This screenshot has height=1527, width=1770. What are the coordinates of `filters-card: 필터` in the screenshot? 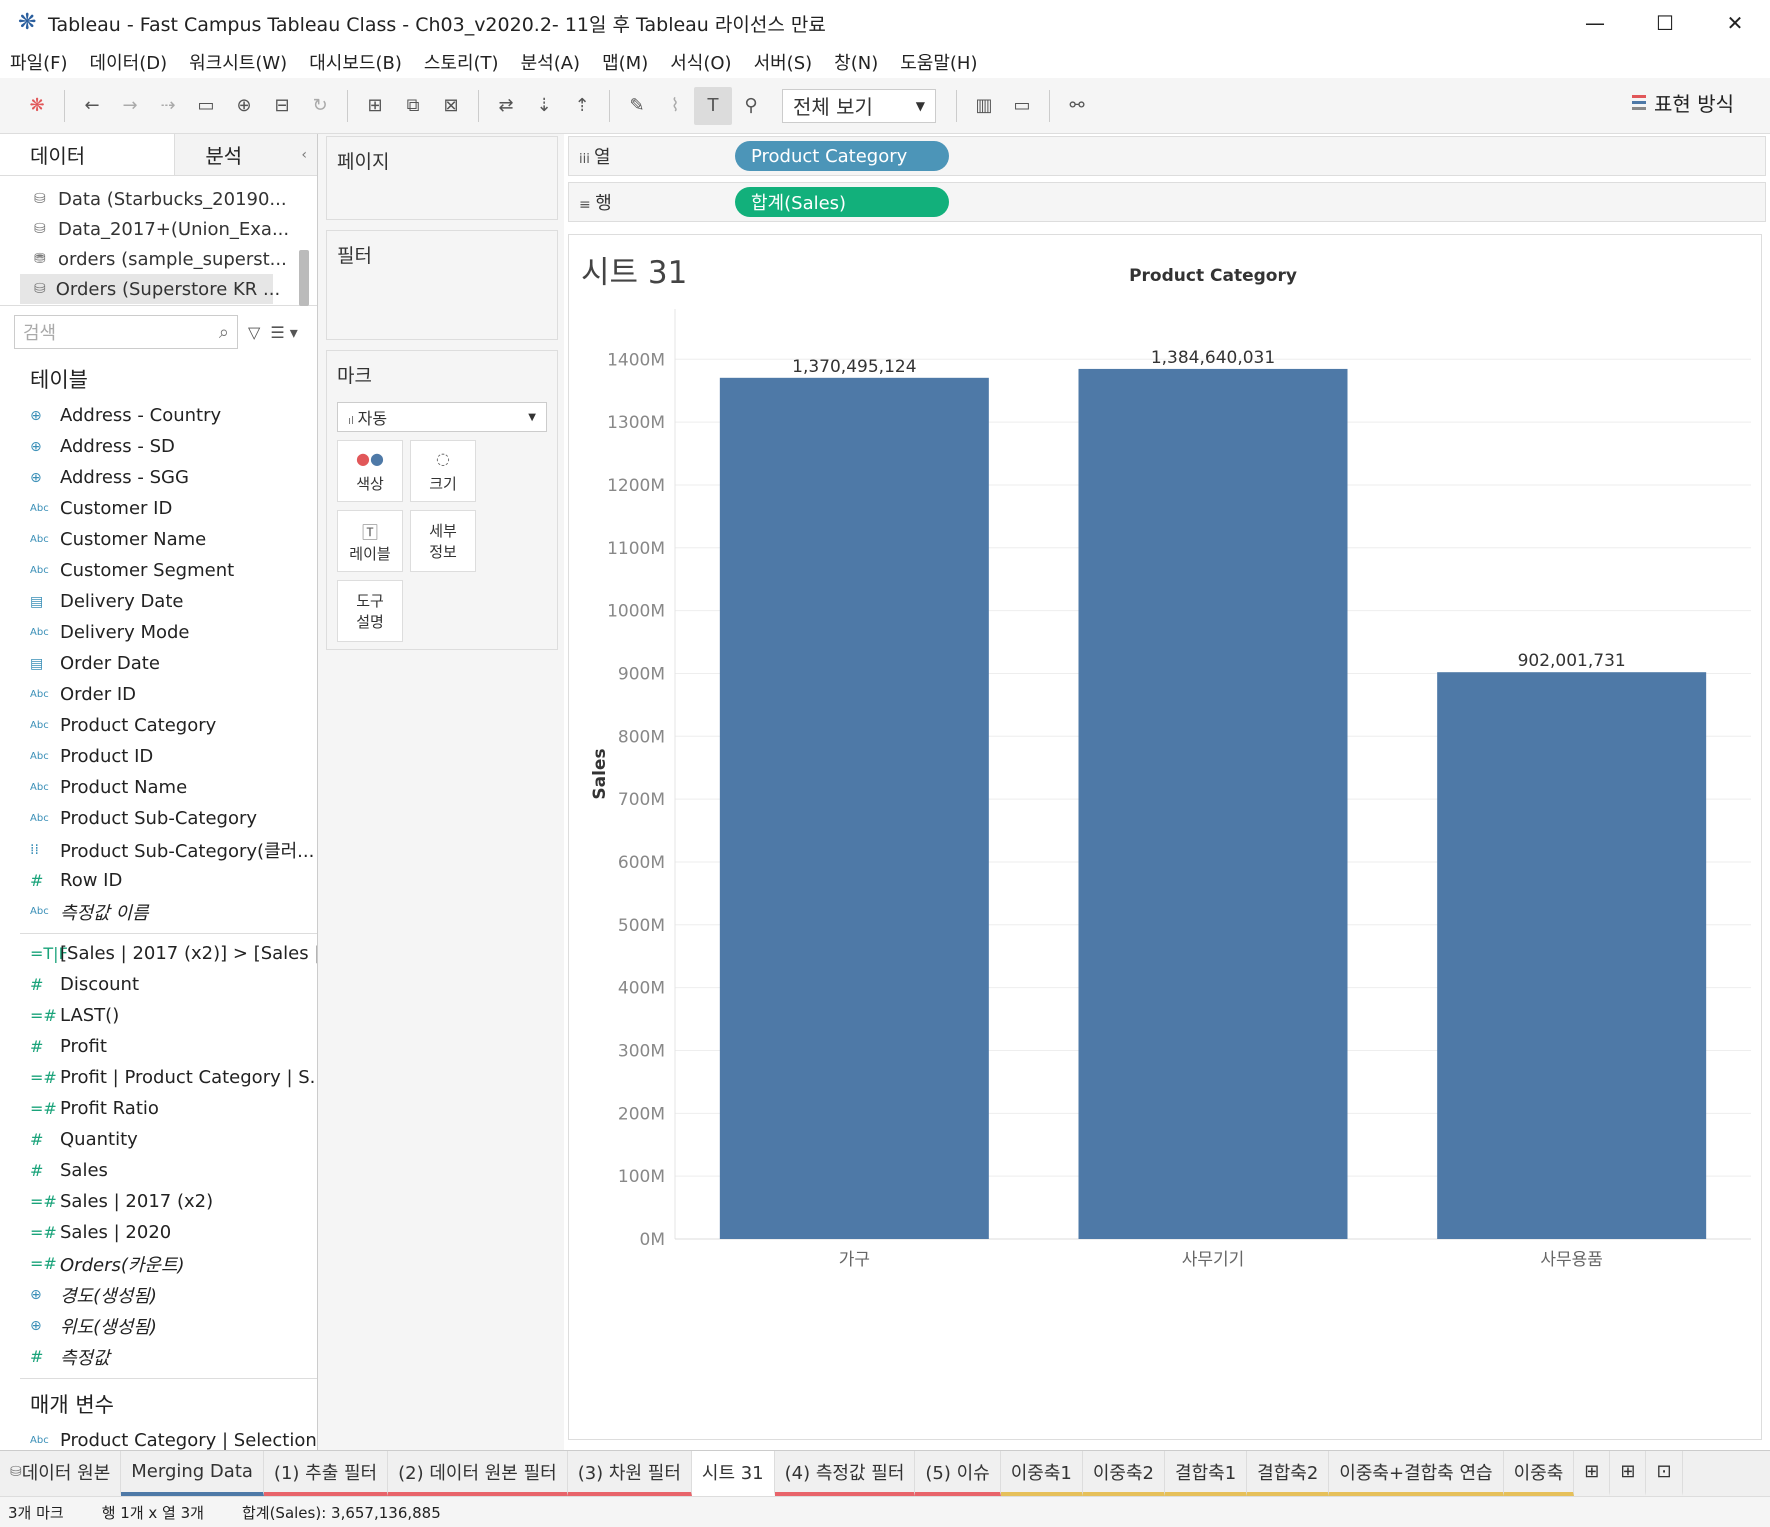 It's located at (442, 285).